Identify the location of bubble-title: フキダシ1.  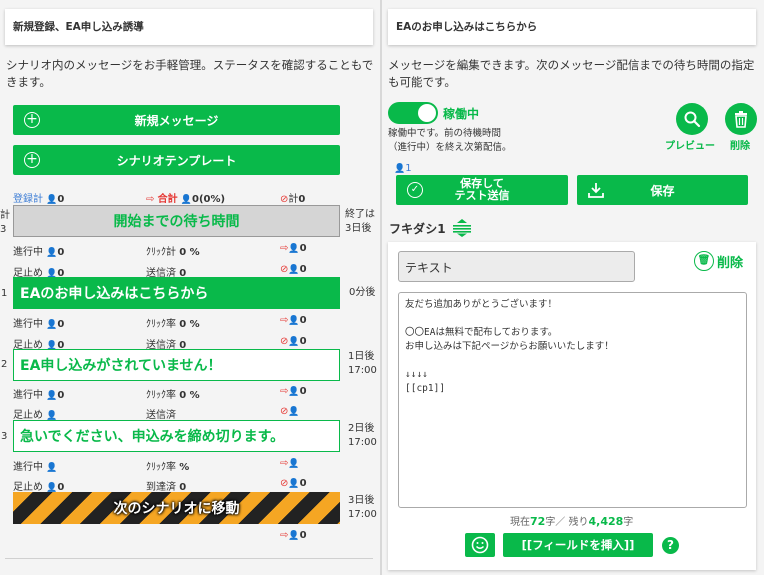
(417, 229).